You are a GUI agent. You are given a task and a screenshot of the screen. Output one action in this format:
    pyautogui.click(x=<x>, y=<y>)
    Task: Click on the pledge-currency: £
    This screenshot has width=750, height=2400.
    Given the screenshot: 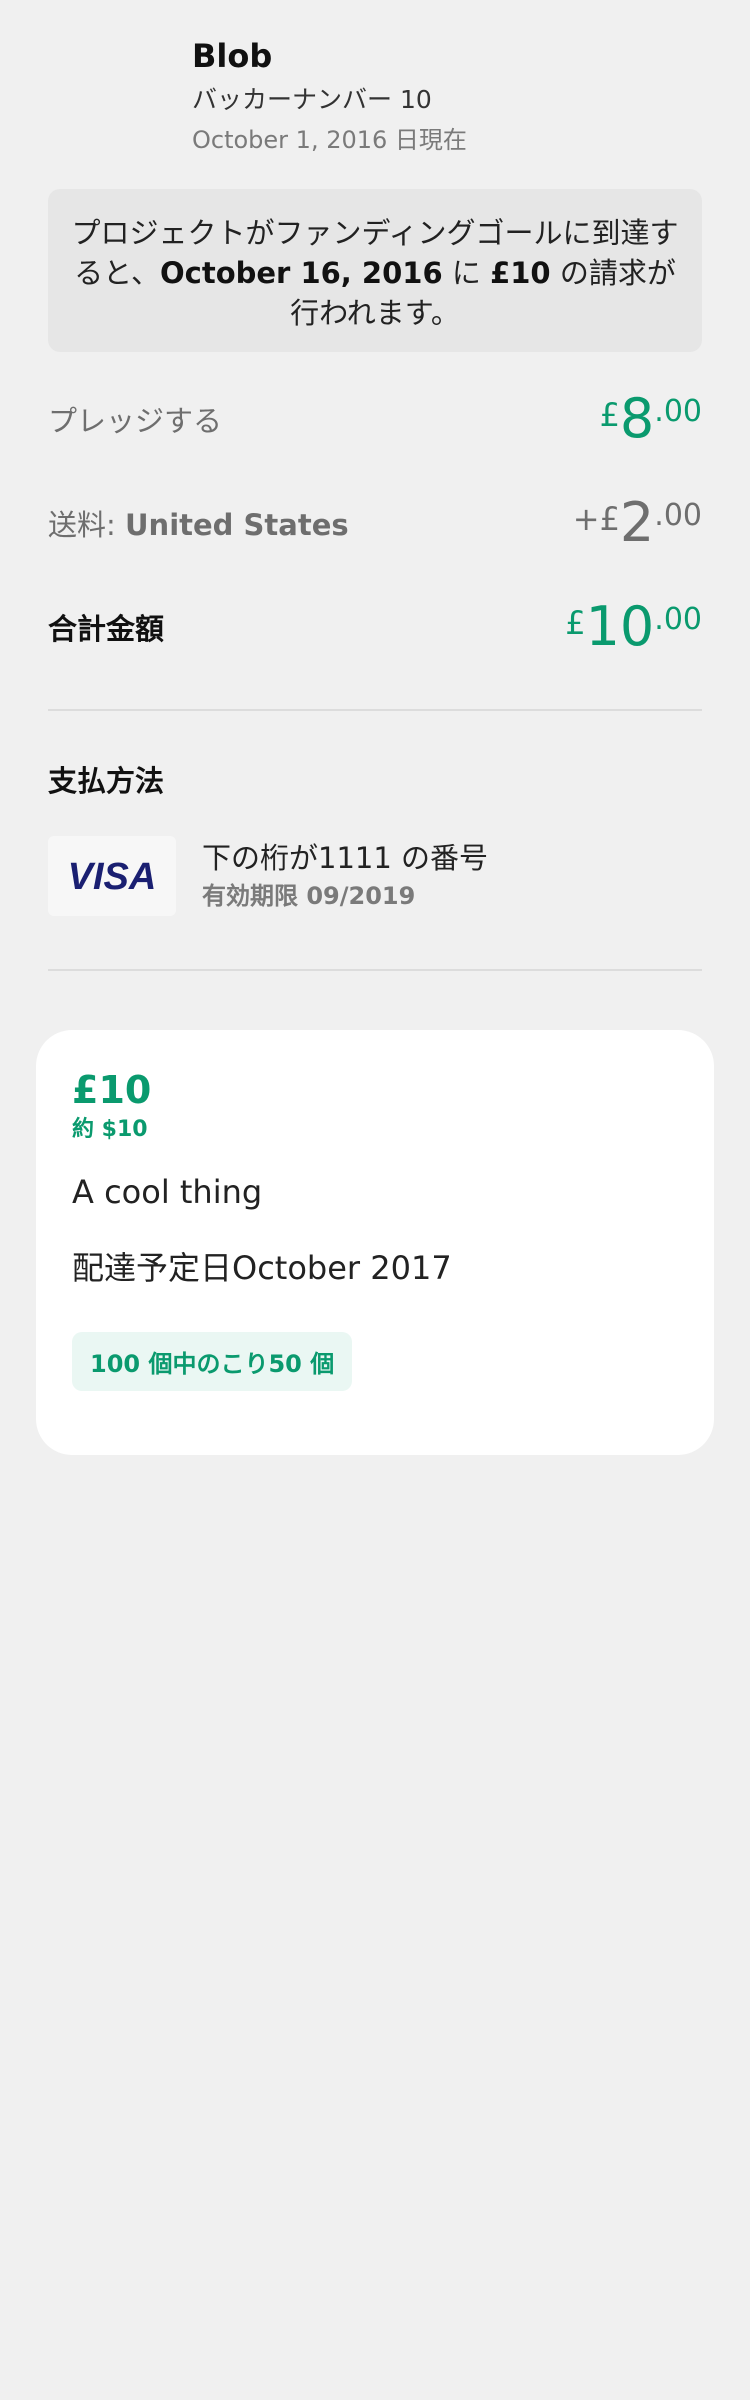 What is the action you would take?
    pyautogui.click(x=609, y=415)
    